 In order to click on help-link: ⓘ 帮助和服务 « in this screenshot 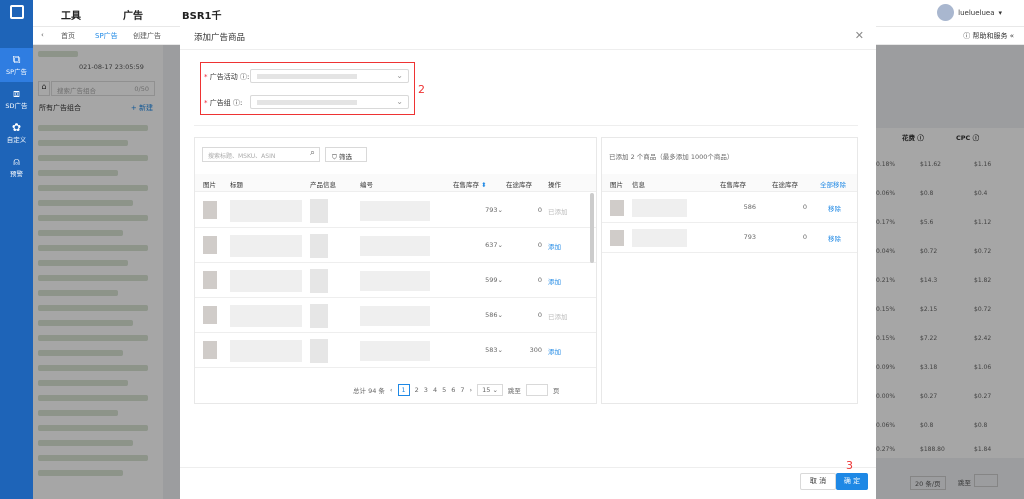, I will do `click(988, 36)`.